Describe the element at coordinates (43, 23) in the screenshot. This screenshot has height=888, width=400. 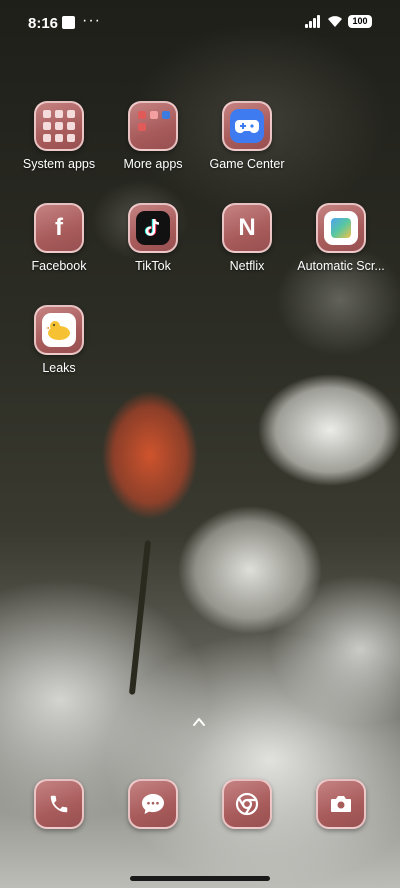
I see `status-time: 8:16` at that location.